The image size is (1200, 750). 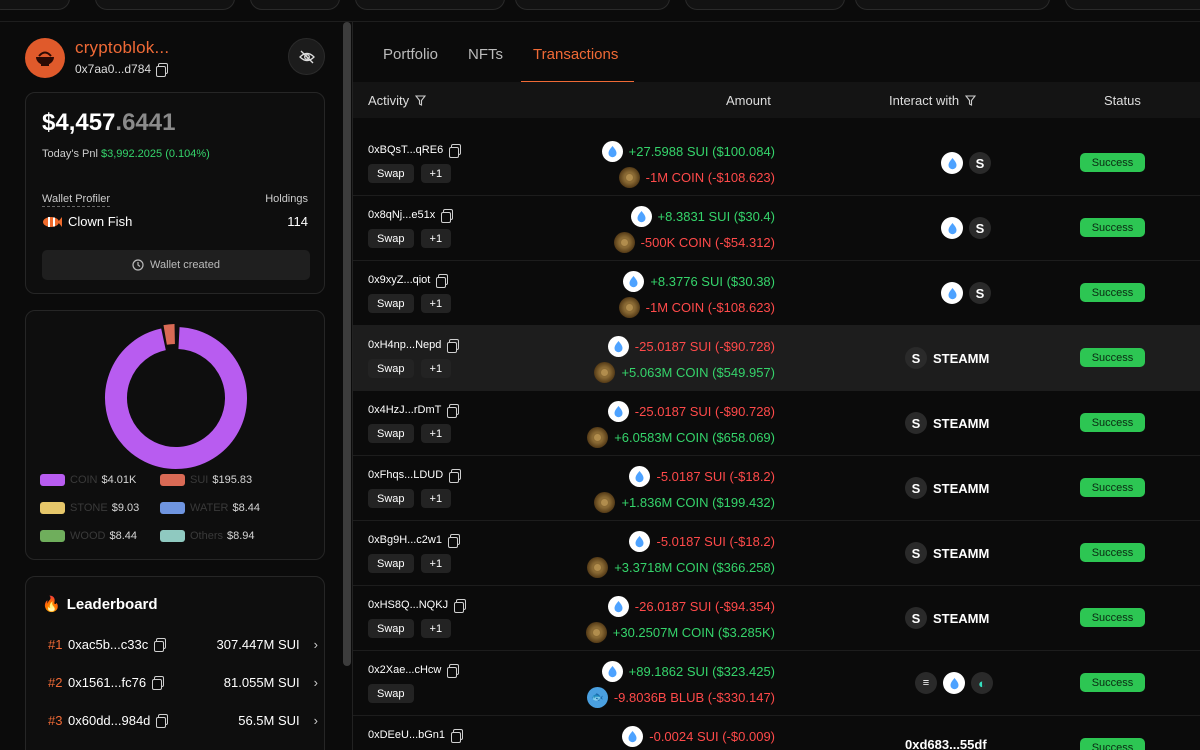 What do you see at coordinates (411, 216) in the screenshot?
I see `tx-hash: 0x8qNj...e51x` at bounding box center [411, 216].